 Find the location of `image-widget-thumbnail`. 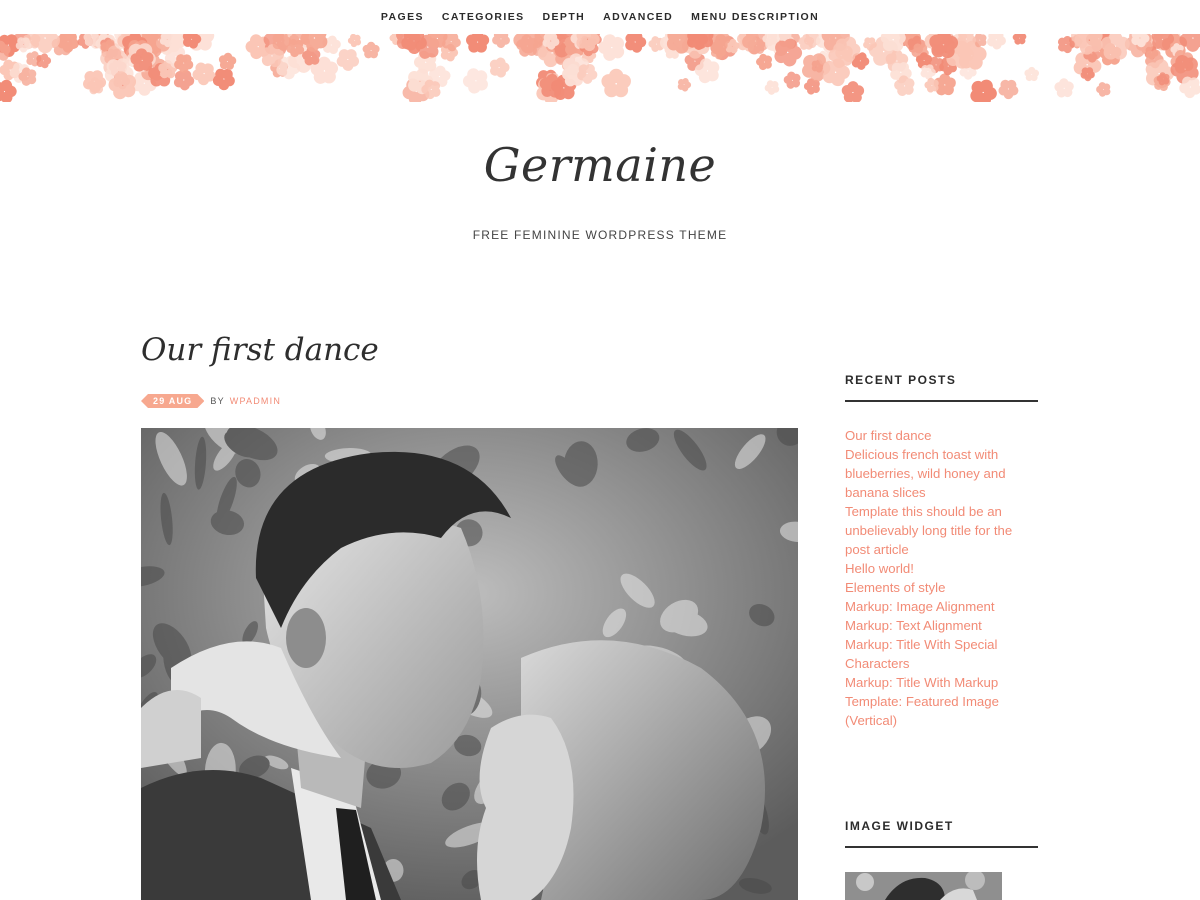

image-widget-thumbnail is located at coordinates (923, 886).